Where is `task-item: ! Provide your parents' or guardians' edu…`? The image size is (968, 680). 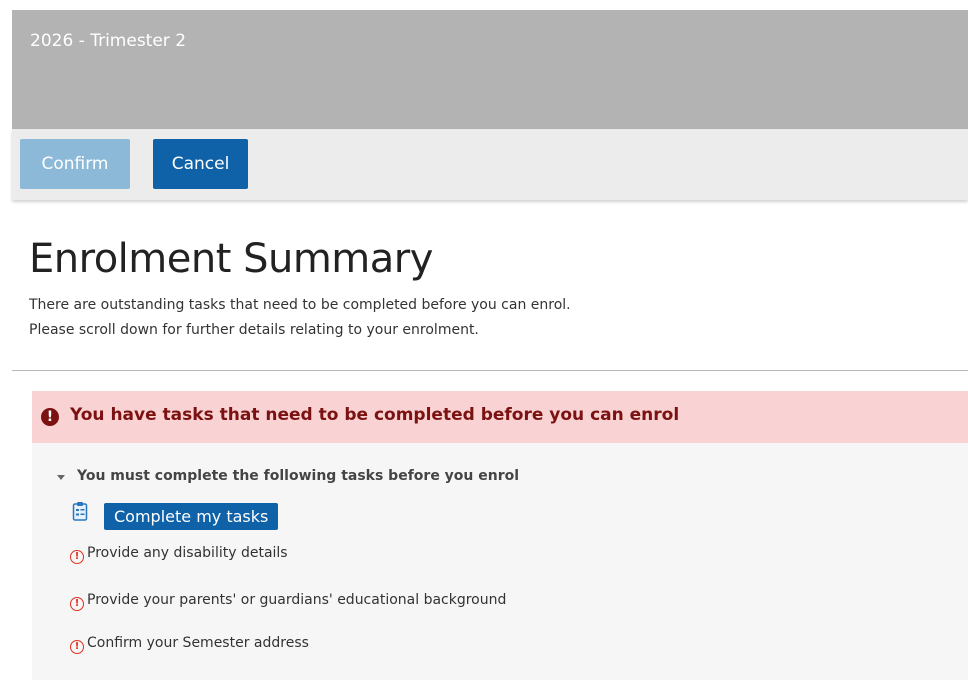 task-item: ! Provide your parents' or guardians' edu… is located at coordinates (288, 601).